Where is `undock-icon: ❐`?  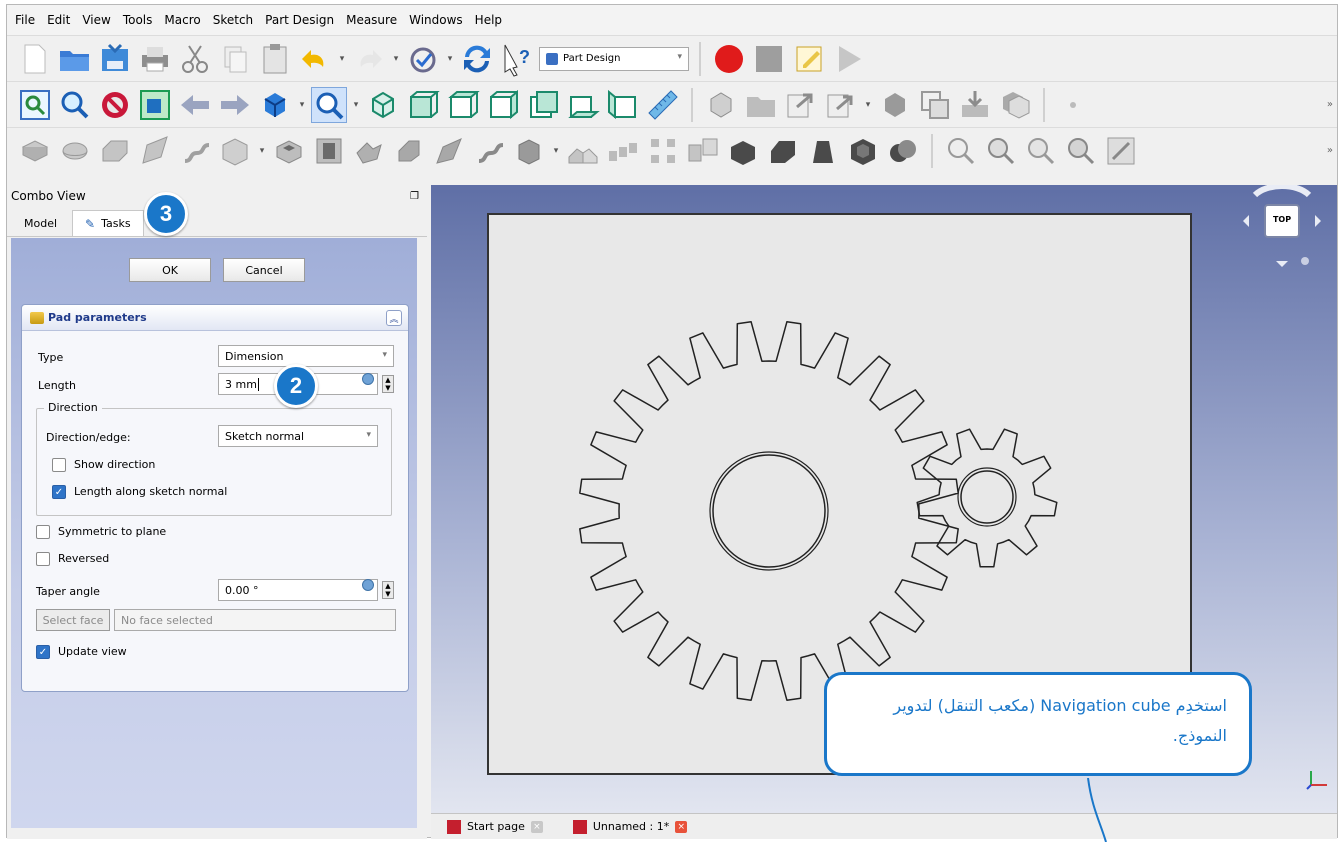
undock-icon: ❐ is located at coordinates (414, 196).